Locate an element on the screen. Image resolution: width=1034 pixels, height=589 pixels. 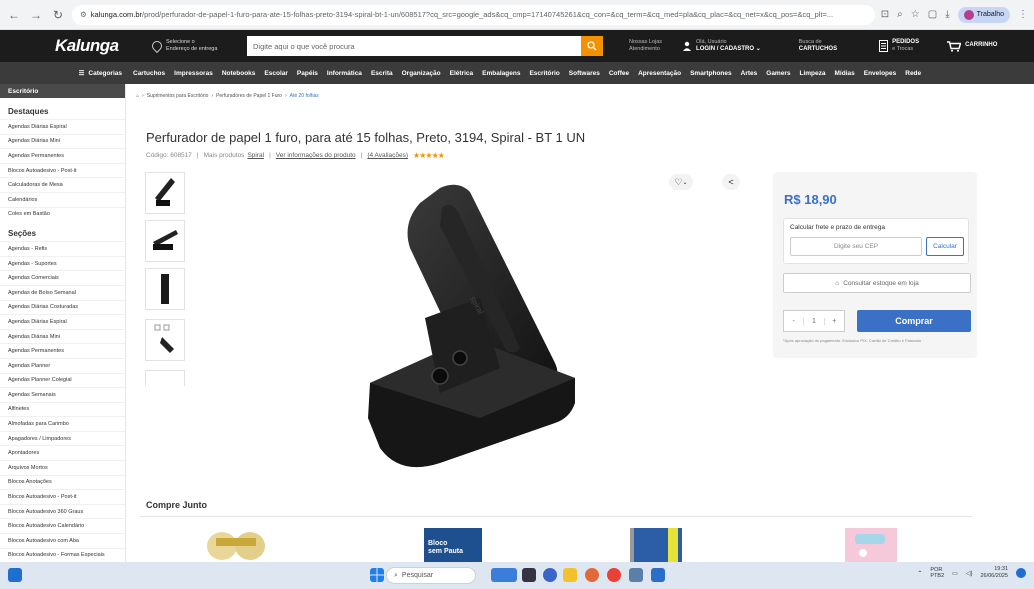
category-item: Mídias is located at coordinates (845, 73).